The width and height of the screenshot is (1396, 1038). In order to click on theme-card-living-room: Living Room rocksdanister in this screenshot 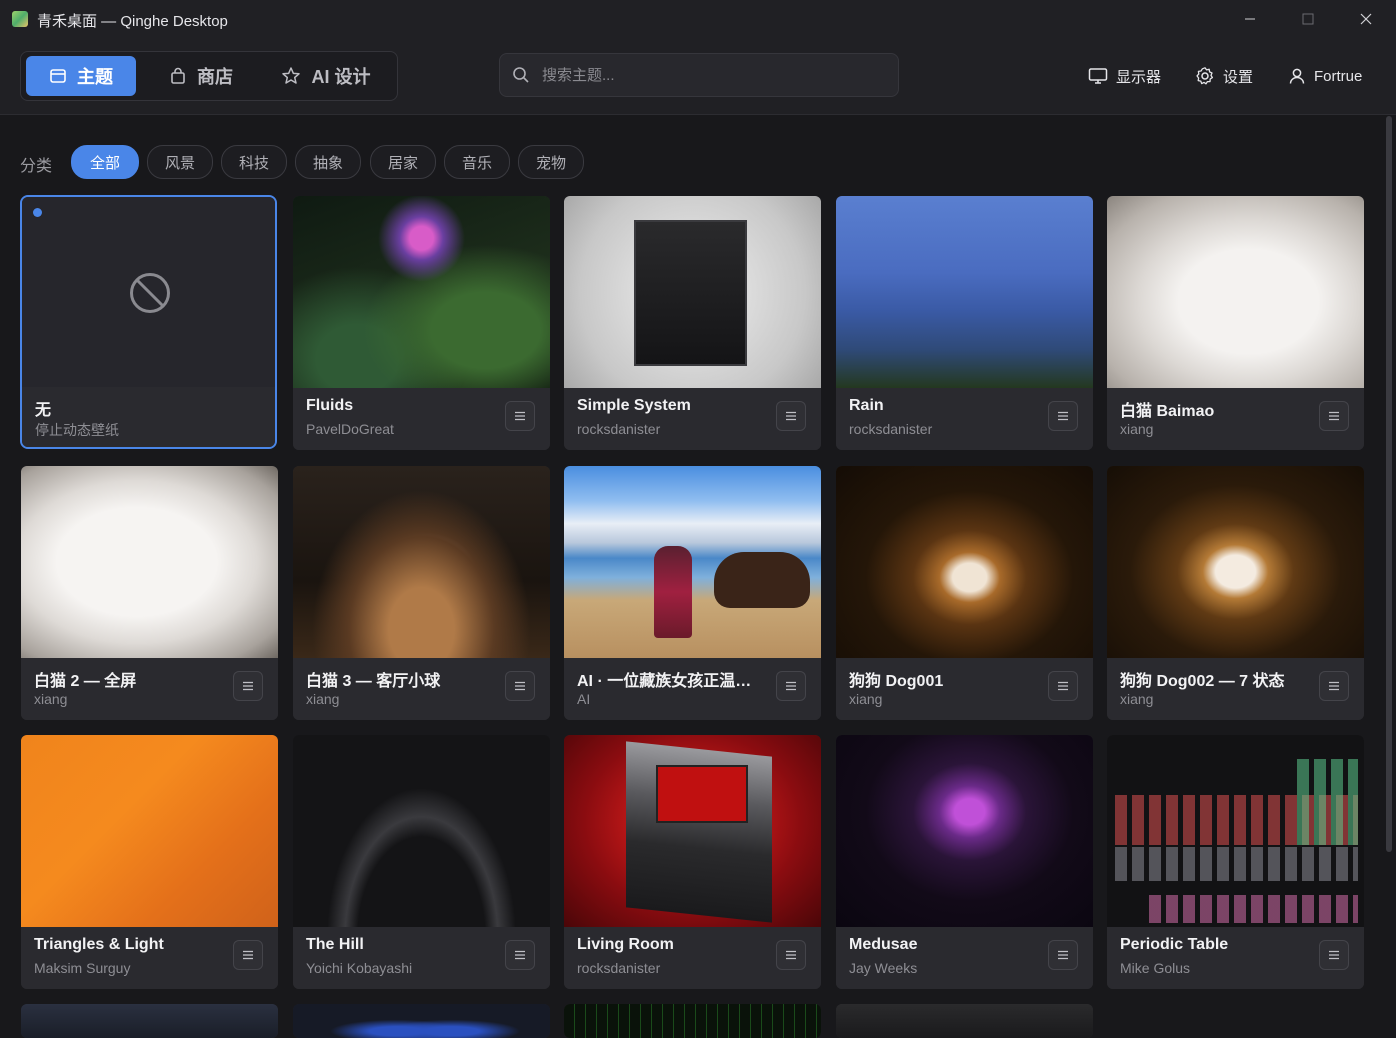, I will do `click(692, 862)`.